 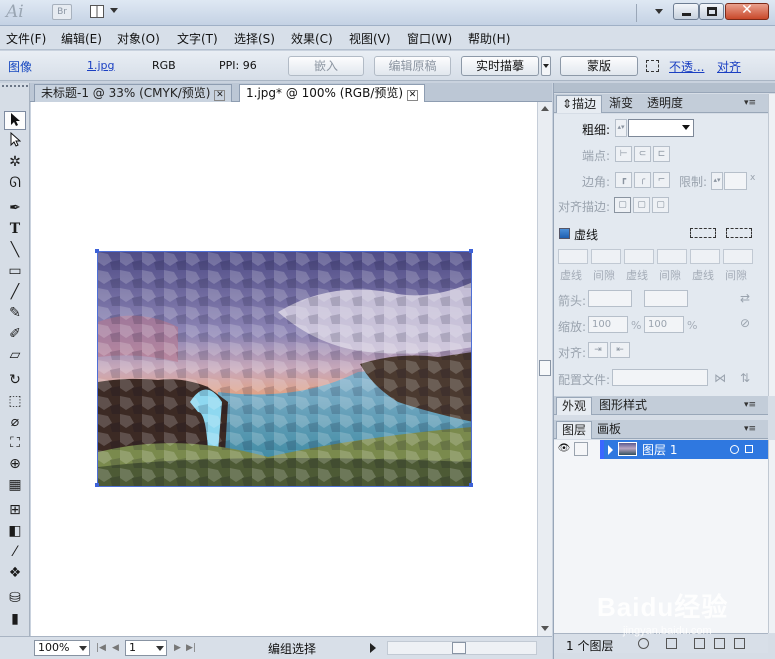 What do you see at coordinates (749, 449) in the screenshot?
I see `selection-indicator-icon` at bounding box center [749, 449].